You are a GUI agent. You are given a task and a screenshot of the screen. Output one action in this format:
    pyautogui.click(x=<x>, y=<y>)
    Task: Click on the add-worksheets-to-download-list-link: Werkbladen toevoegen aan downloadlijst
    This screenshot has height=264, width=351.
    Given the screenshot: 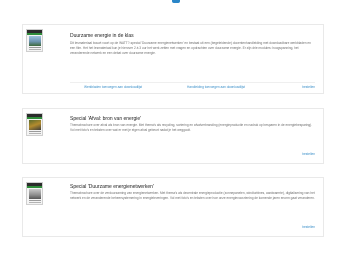 What is the action you would take?
    pyautogui.click(x=113, y=87)
    